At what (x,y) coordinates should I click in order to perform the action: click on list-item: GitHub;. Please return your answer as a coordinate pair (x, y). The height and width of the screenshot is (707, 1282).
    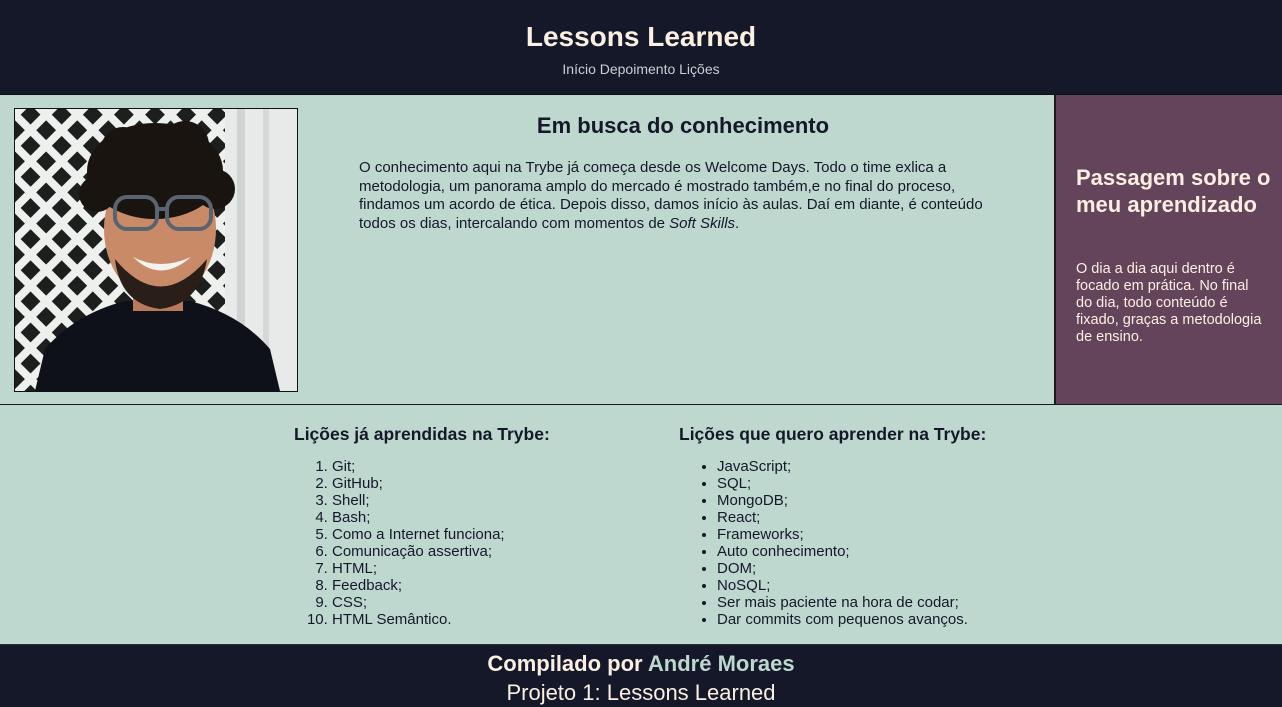
    Looking at the image, I should click on (441, 483).